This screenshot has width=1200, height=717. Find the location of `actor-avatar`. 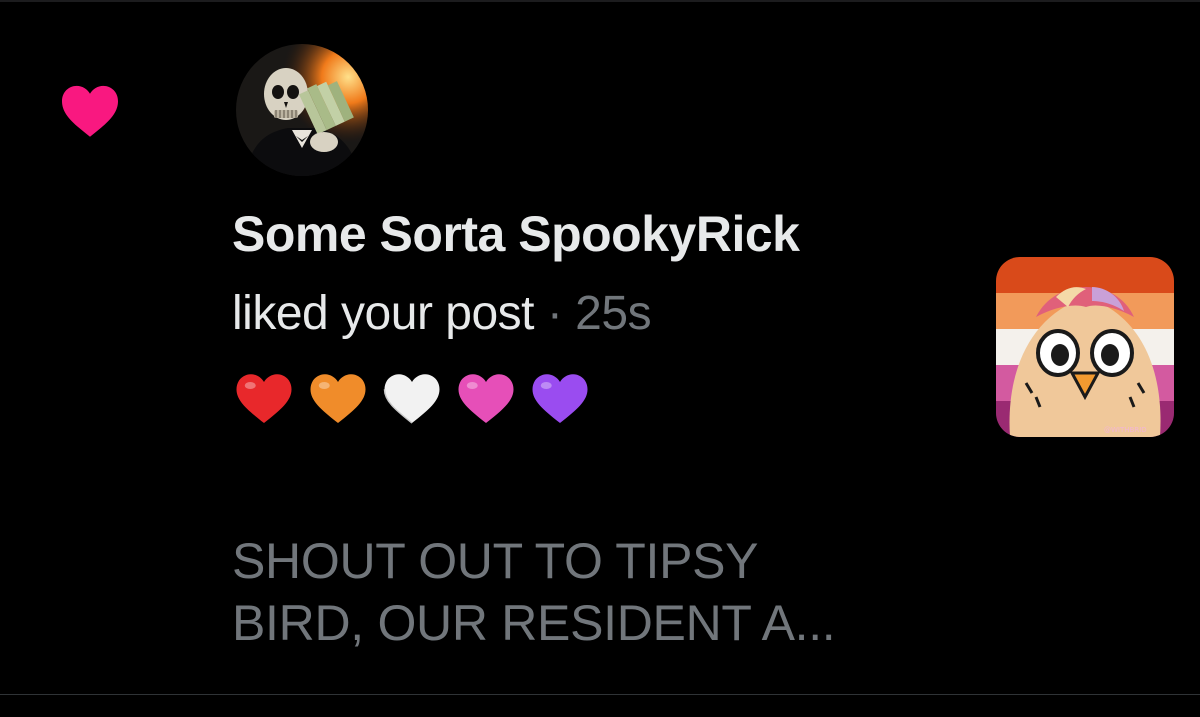

actor-avatar is located at coordinates (302, 110).